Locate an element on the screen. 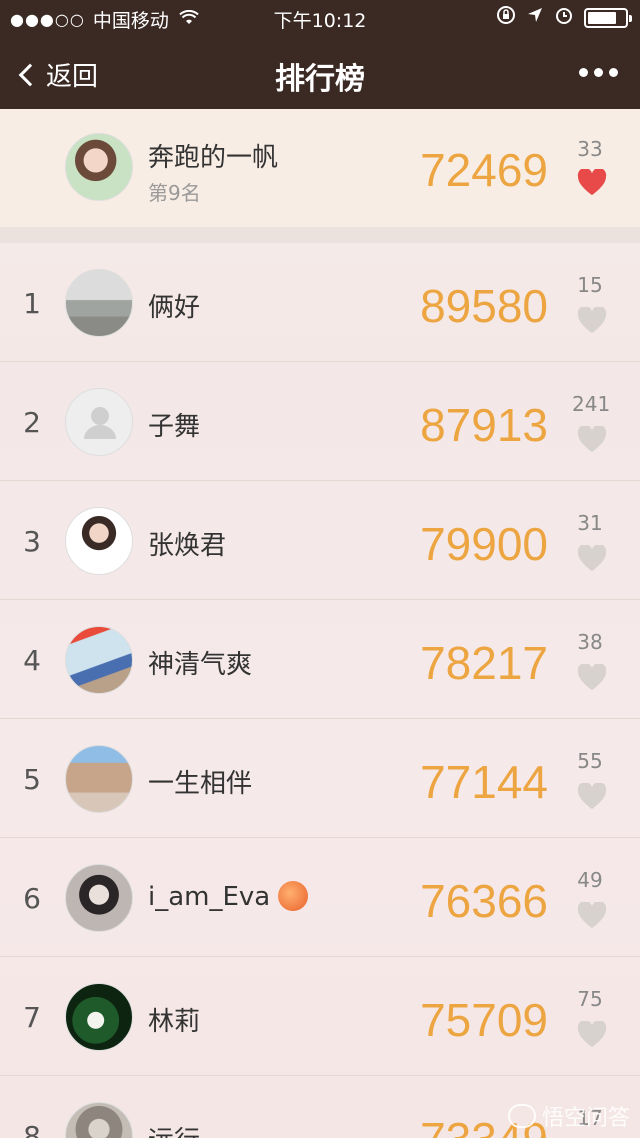 This screenshot has width=640, height=1138. rotation-lock-icon is located at coordinates (506, 17).